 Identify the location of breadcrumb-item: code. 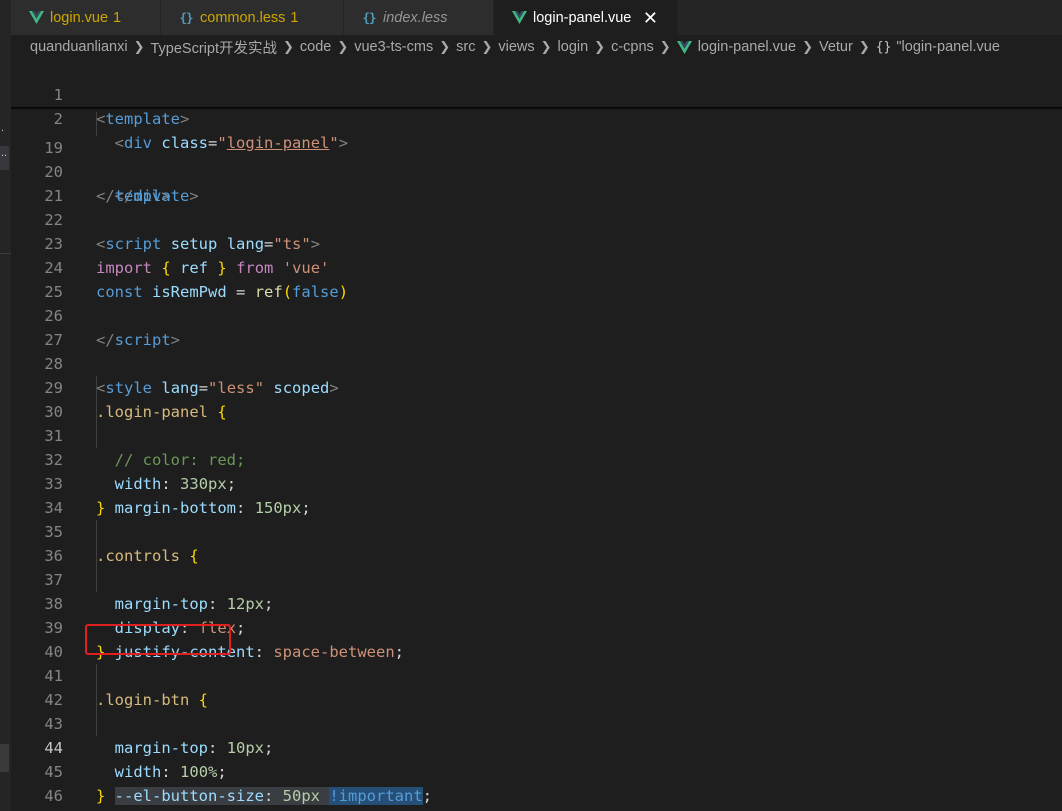
(315, 47).